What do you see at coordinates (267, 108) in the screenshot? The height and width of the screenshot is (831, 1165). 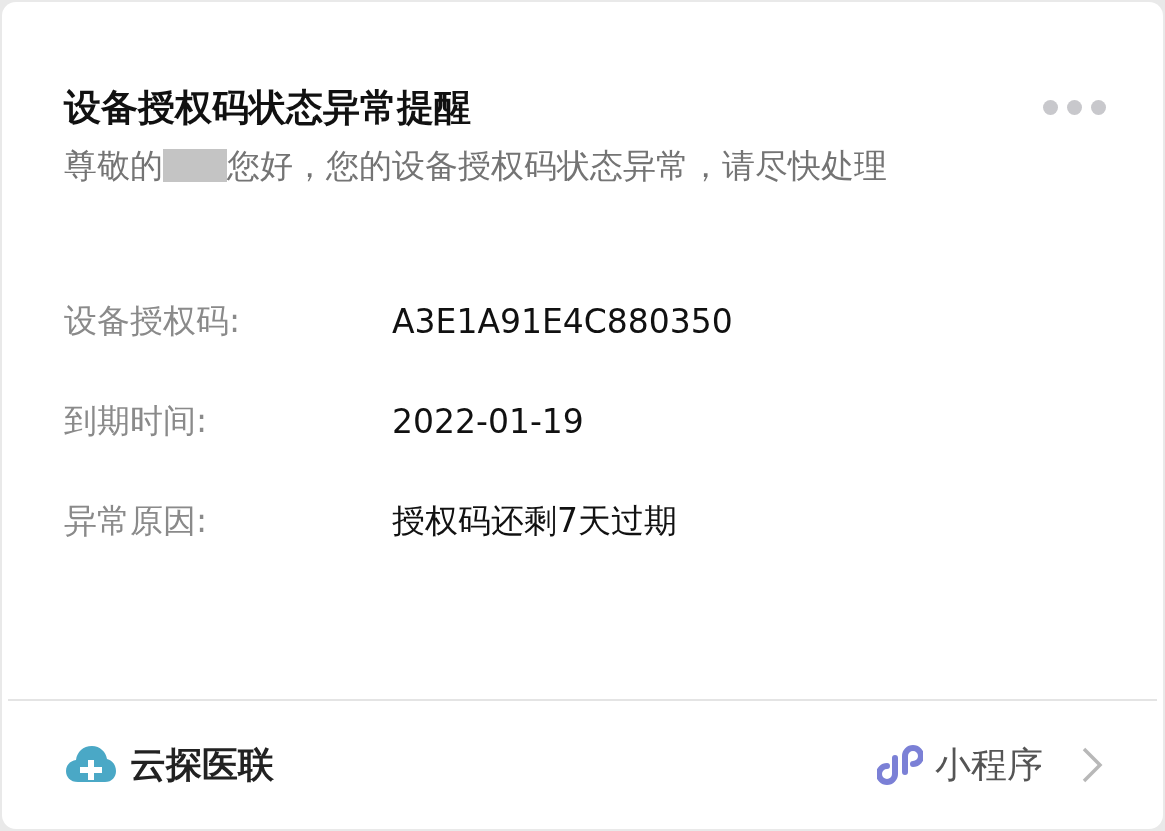 I see `notice-title: 设备授权码状态异常提醒` at bounding box center [267, 108].